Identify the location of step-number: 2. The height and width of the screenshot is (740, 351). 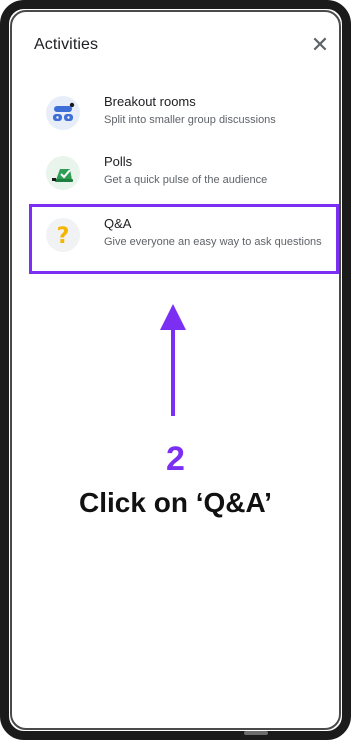
(175, 459).